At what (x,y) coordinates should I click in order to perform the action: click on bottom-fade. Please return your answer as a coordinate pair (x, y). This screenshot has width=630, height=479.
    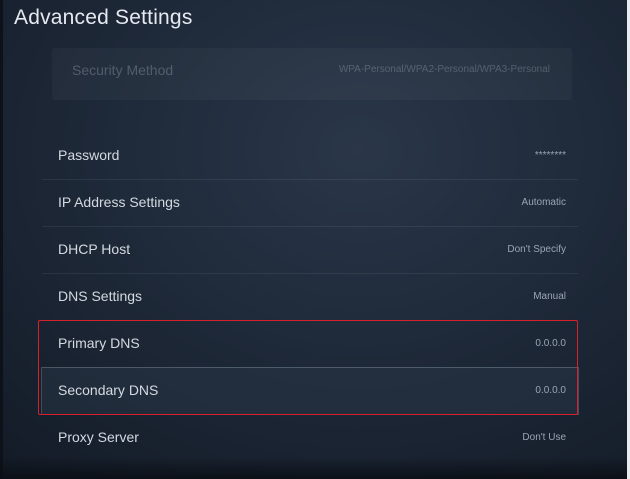
    Looking at the image, I should click on (315, 468).